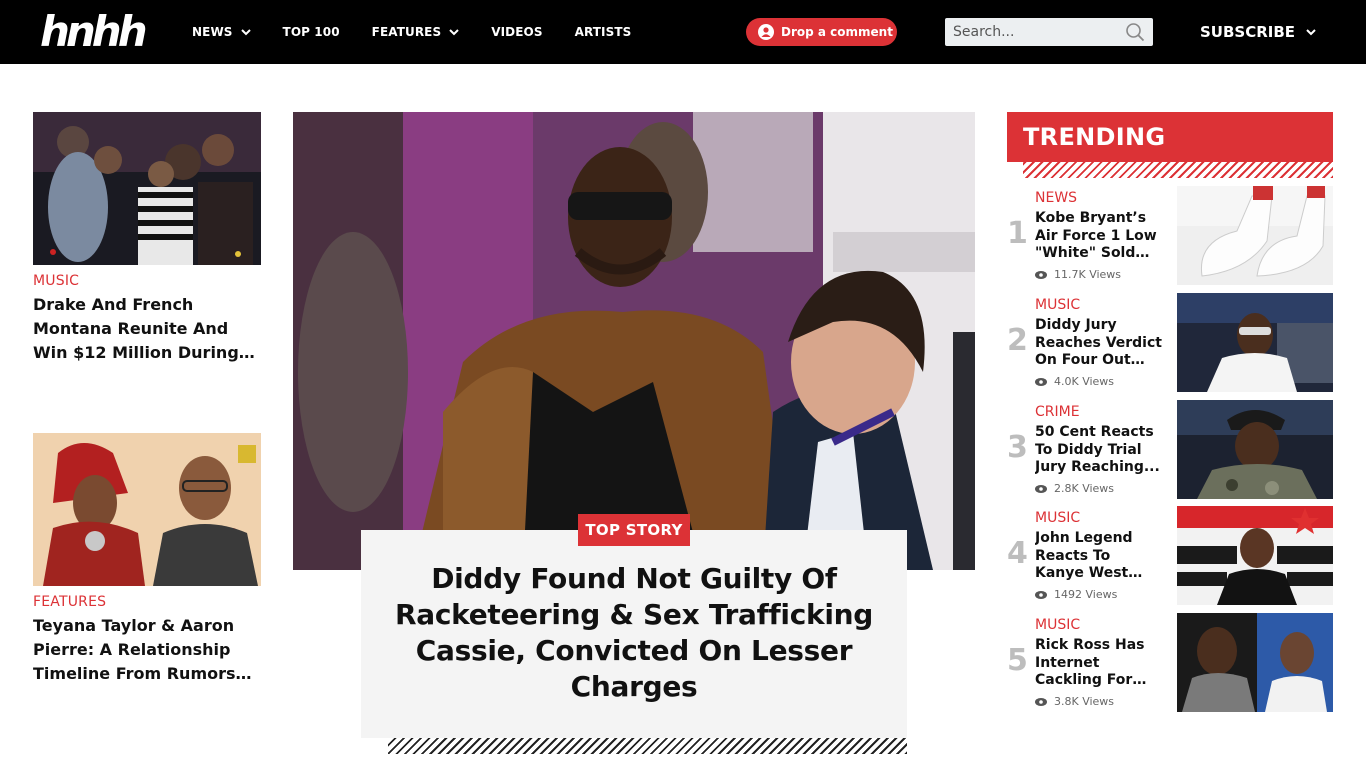 The image size is (1366, 768). Describe the element at coordinates (1178, 170) in the screenshot. I see `trending-stripes-decoration` at that location.